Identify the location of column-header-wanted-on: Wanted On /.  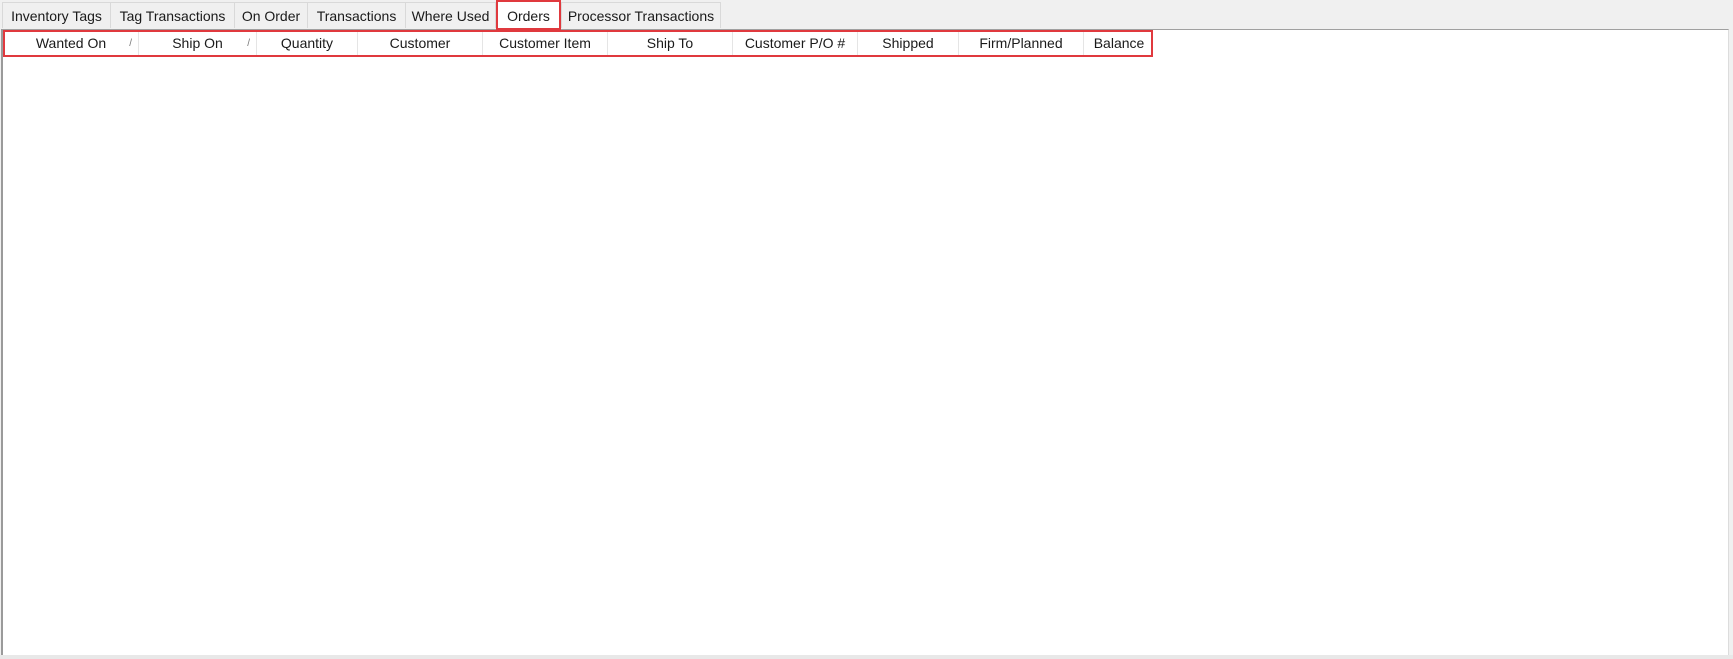
(71, 43).